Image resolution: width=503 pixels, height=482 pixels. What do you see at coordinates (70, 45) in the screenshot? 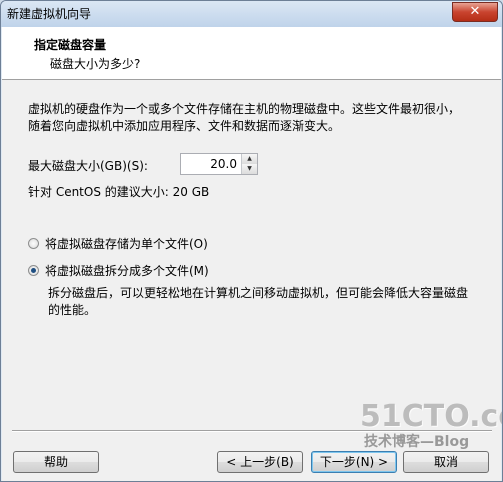
I see `page-title: 指定磁盘容量` at bounding box center [70, 45].